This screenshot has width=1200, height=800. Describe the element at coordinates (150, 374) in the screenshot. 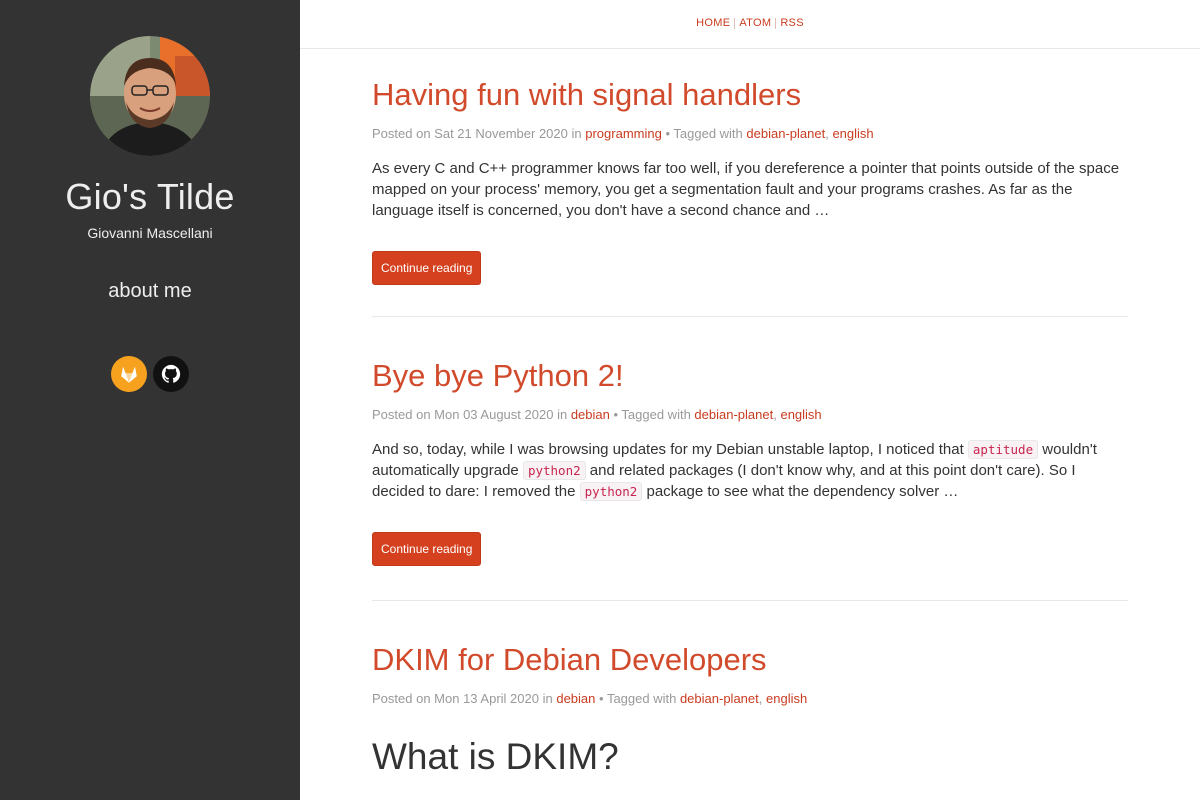

I see `social-links` at that location.